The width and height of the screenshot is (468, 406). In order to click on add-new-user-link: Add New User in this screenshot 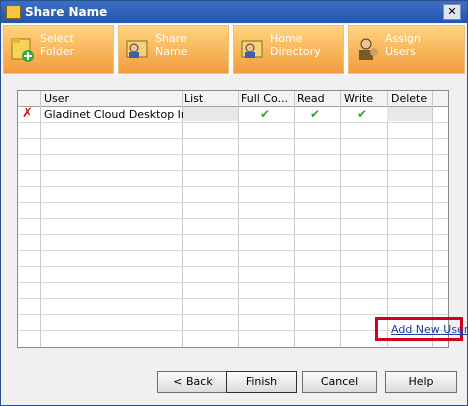, I will do `click(429, 329)`.